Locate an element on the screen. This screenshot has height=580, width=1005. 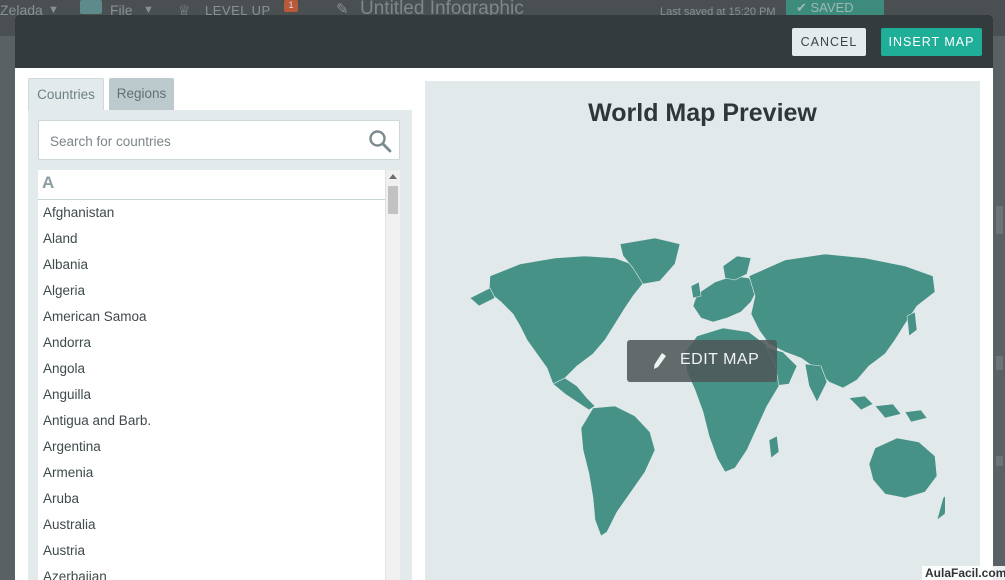
edit-map-button: EDIT MAP is located at coordinates (702, 361).